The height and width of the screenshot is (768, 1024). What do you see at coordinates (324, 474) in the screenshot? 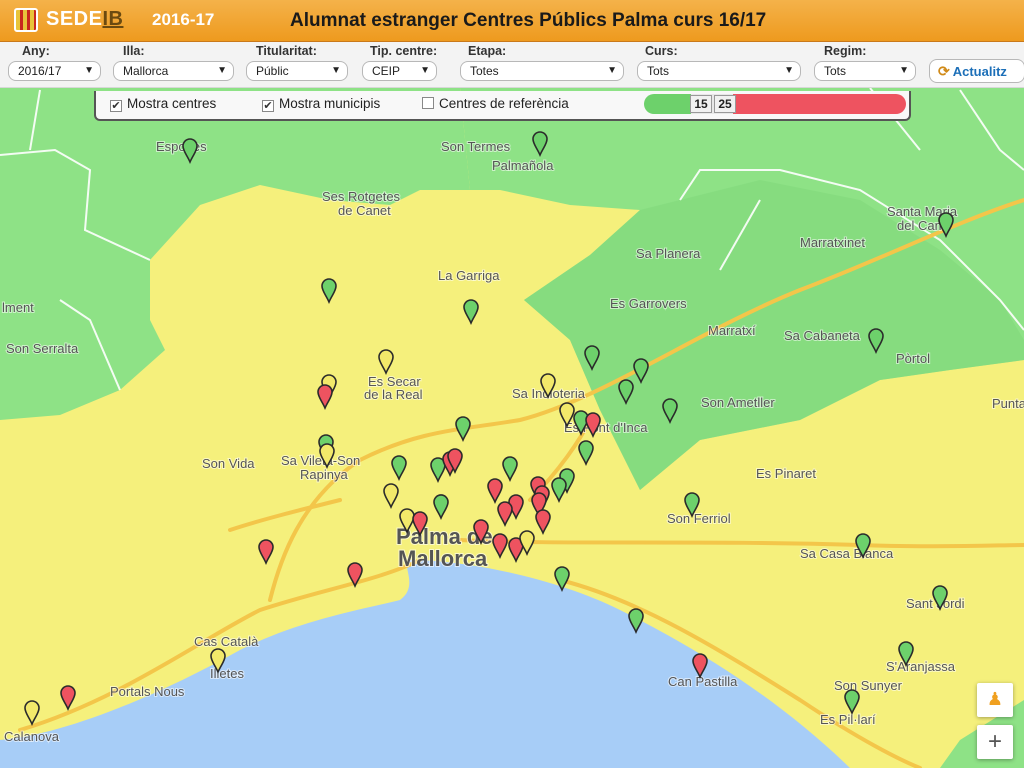
I see `place-label: Rapinya` at bounding box center [324, 474].